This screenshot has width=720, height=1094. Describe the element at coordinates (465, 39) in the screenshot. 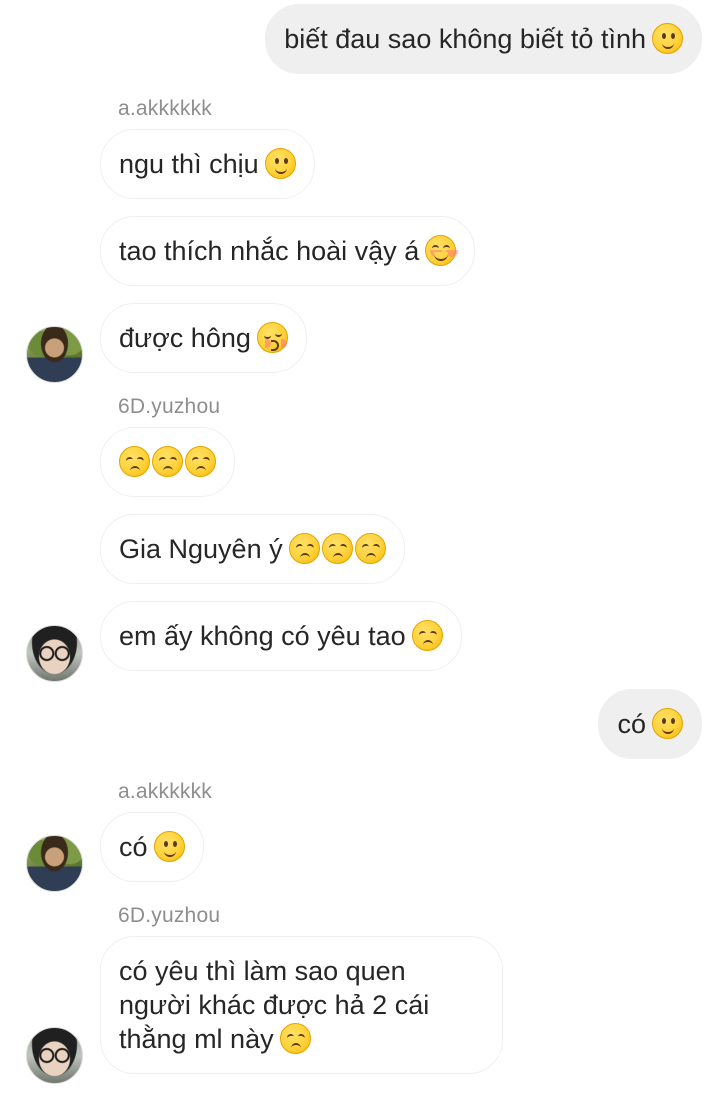

I see `message-text: biết đau sao không biết tỏ tình` at that location.